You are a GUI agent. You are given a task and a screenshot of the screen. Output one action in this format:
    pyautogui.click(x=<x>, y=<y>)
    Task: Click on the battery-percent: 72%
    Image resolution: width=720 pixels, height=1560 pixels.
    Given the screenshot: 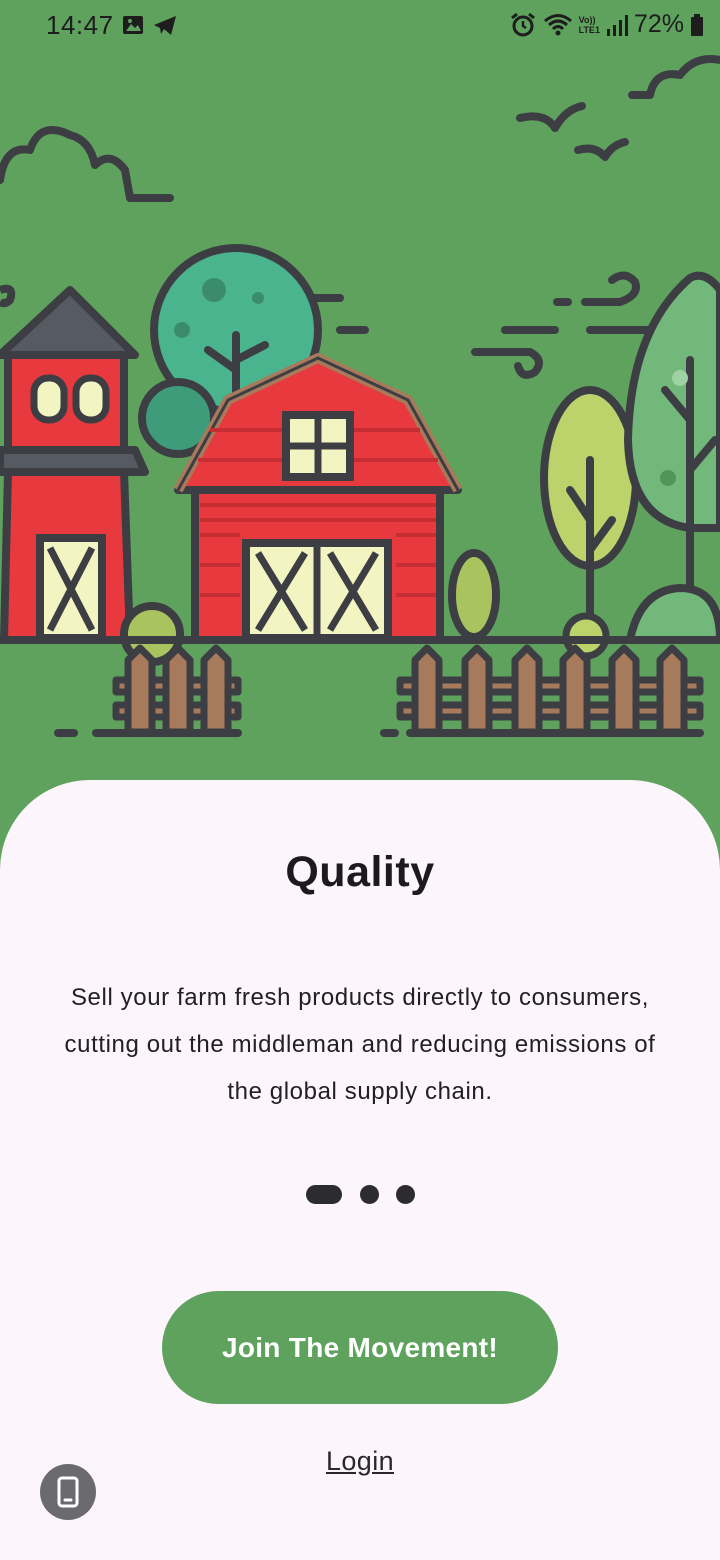 What is the action you would take?
    pyautogui.click(x=658, y=24)
    